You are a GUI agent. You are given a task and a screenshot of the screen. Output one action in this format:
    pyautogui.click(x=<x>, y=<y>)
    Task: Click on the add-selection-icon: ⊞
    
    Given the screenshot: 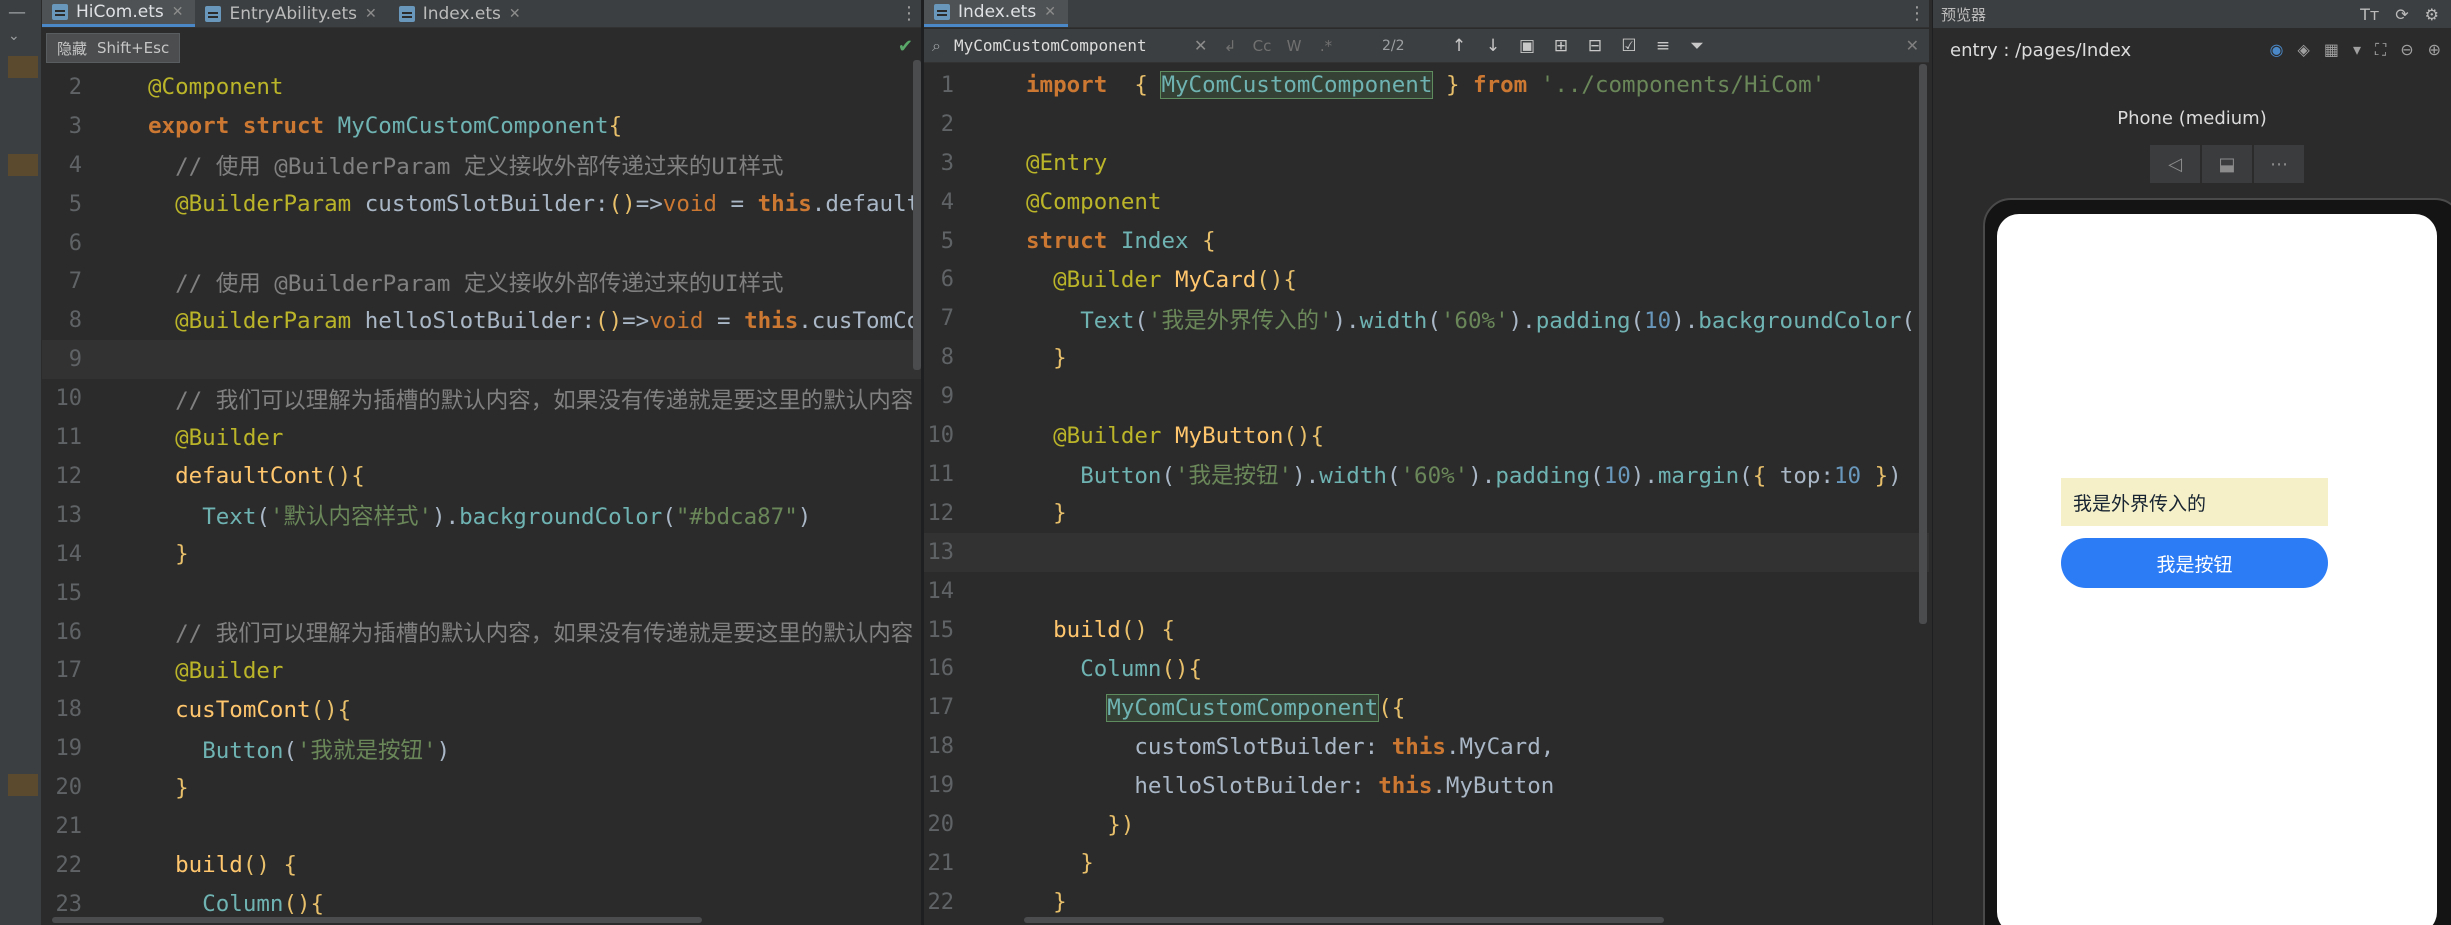 What is the action you would take?
    pyautogui.click(x=1561, y=46)
    